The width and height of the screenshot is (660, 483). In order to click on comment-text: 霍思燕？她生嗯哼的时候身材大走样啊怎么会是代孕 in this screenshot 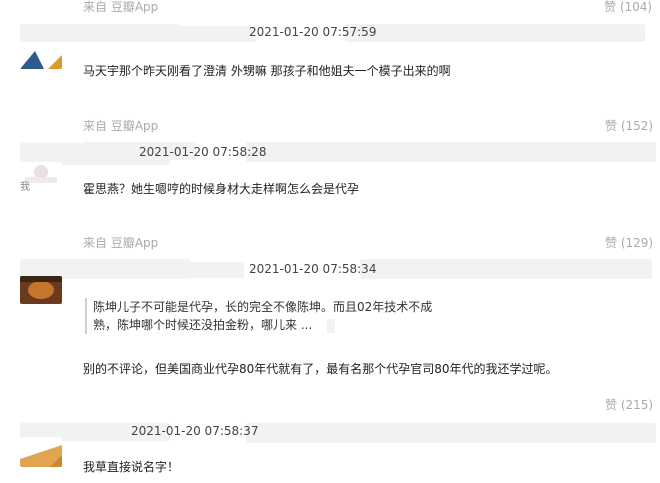, I will do `click(221, 189)`.